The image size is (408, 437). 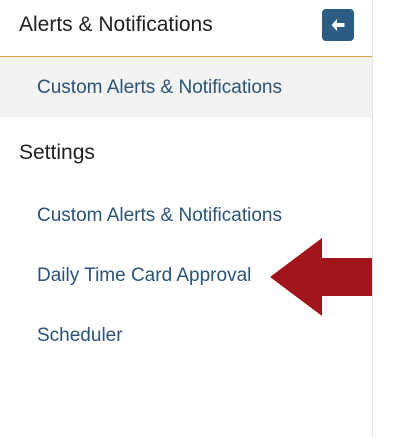 I want to click on settings-item-custom-alerts: Custom Alerts & Notifications, so click(x=186, y=216).